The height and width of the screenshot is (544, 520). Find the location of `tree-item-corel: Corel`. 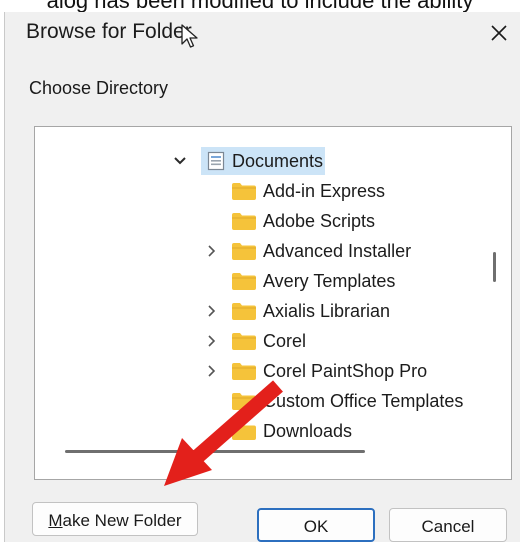

tree-item-corel: Corel is located at coordinates (273, 341).